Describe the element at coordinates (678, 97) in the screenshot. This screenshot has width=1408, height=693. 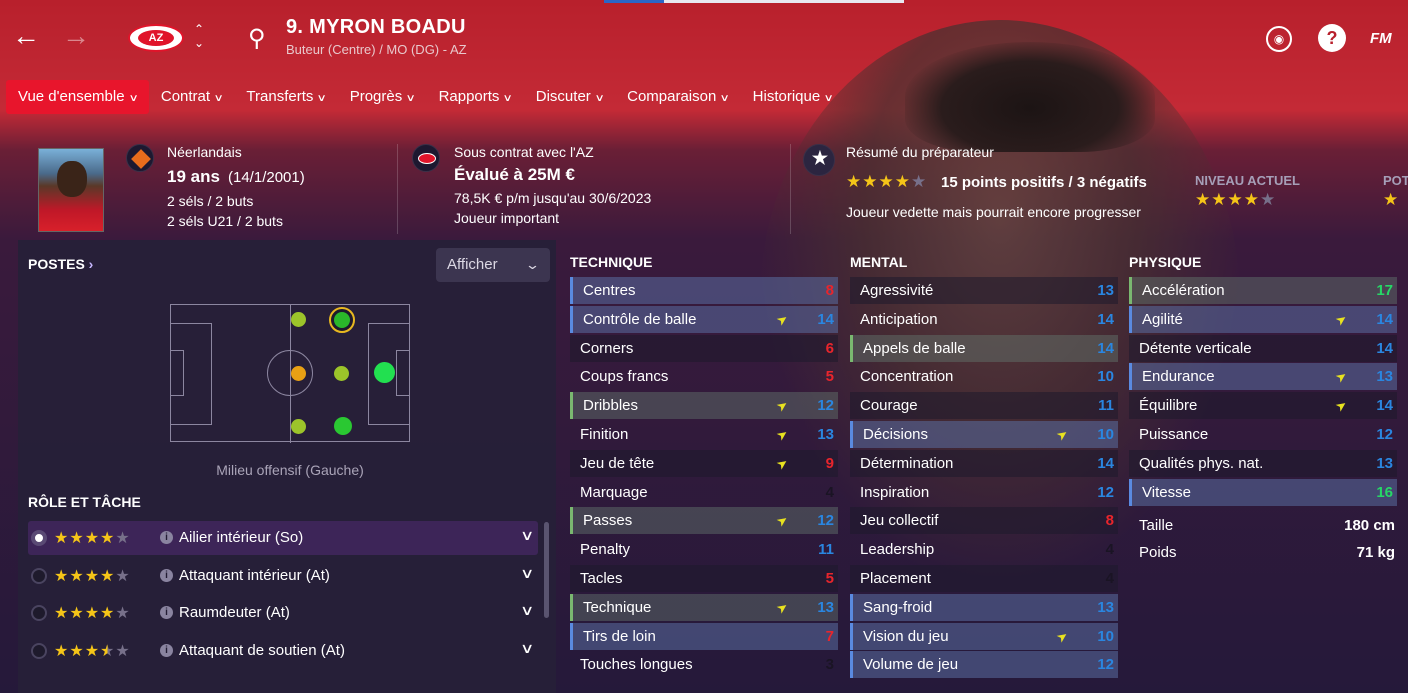
I see `tab-6: Comparaison ∨` at that location.